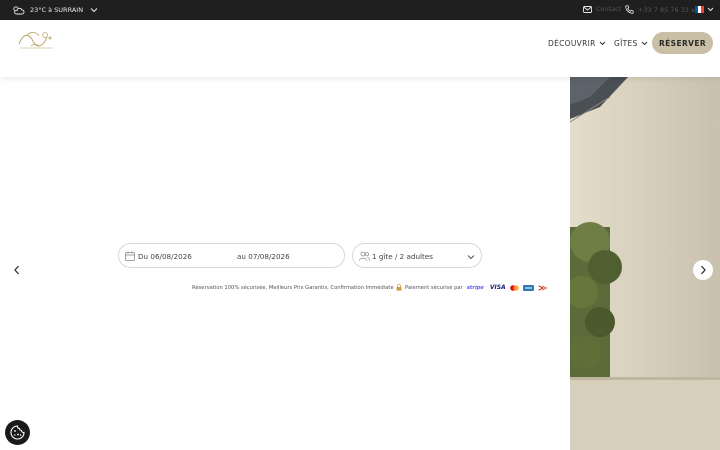 This screenshot has width=720, height=450. I want to click on secure-payment-label: Paiement sécurisé par, so click(434, 287).